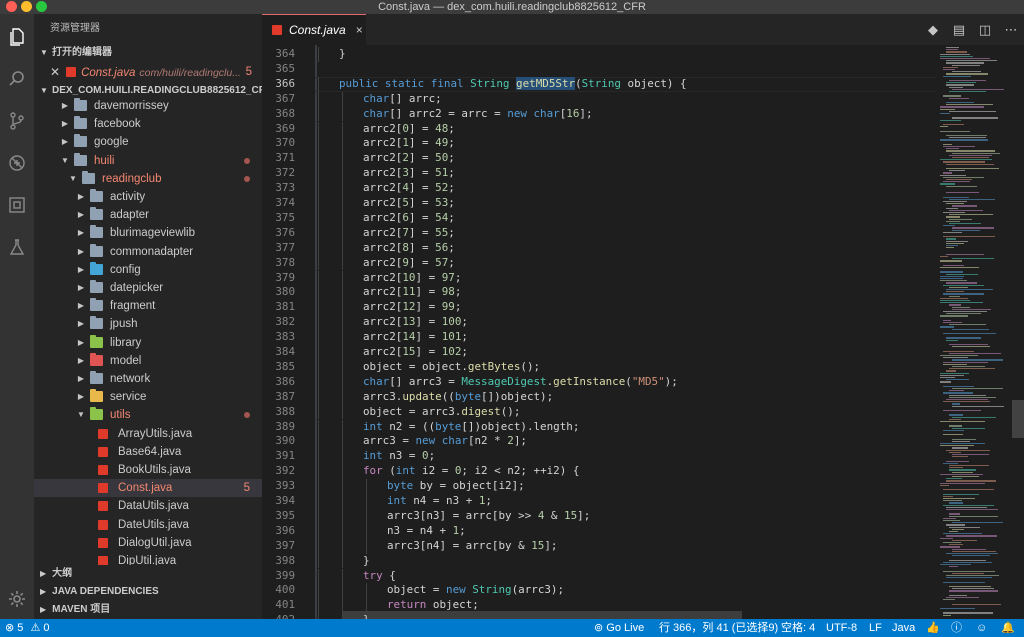 This screenshot has height=637, width=1024. What do you see at coordinates (599, 561) in the screenshot?
I see `code-line: 398}` at bounding box center [599, 561].